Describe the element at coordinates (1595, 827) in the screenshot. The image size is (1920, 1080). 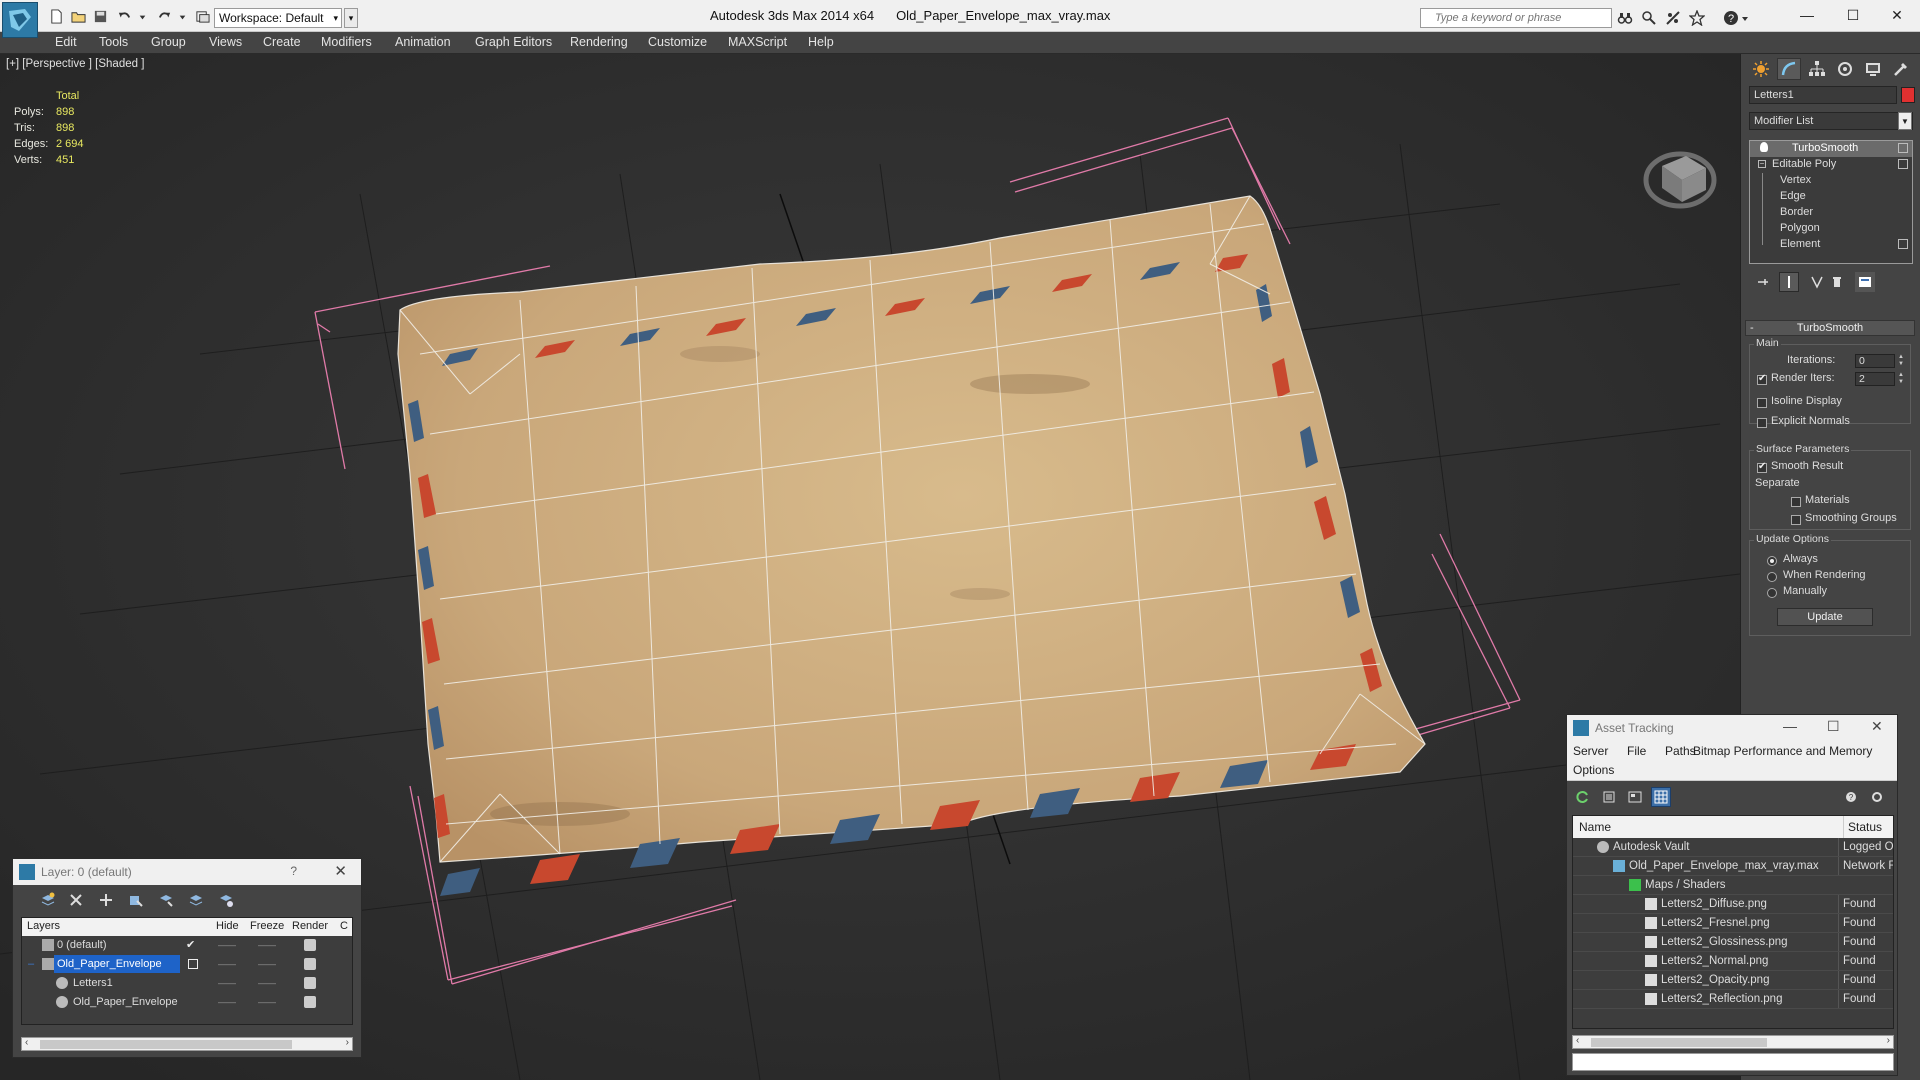
I see `column-header-name: Name` at that location.